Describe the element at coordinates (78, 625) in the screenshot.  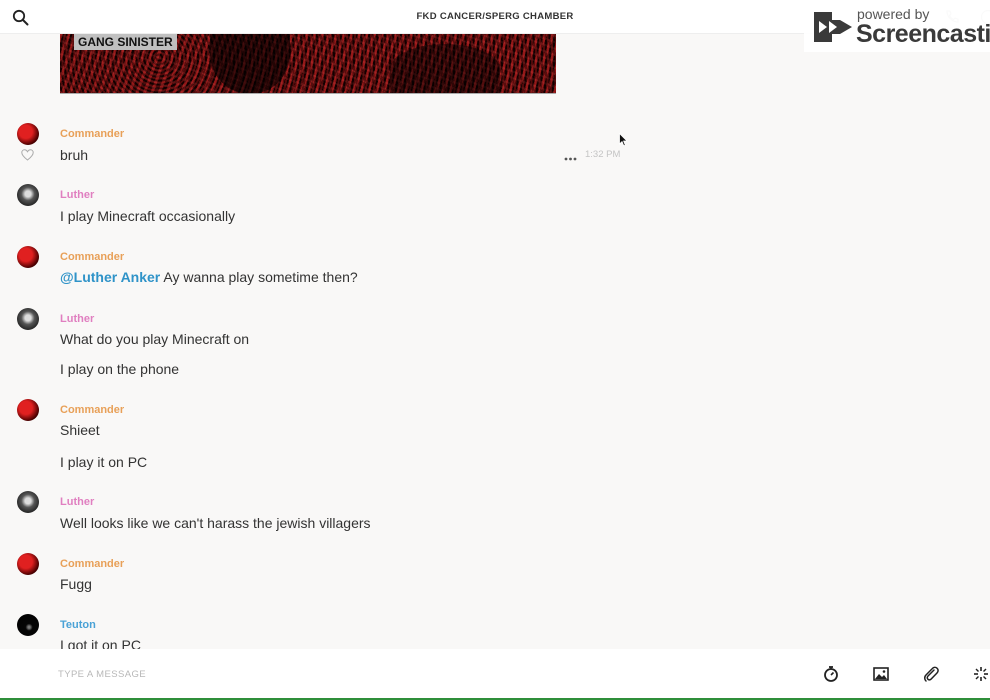
I see `message-author: Teuton` at that location.